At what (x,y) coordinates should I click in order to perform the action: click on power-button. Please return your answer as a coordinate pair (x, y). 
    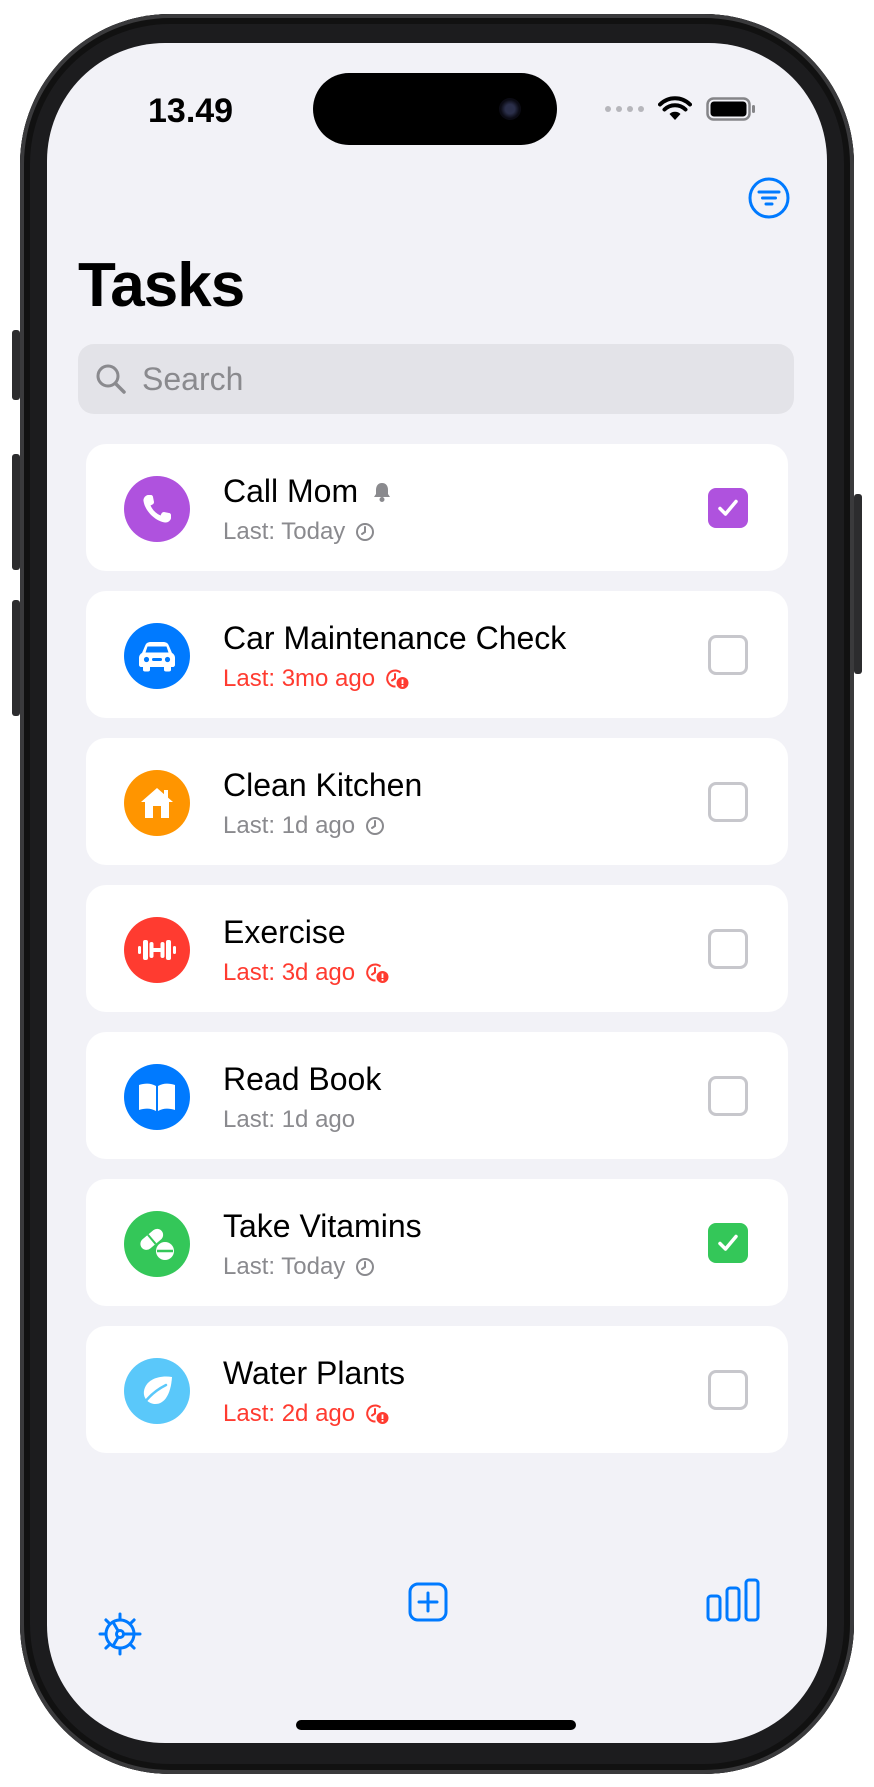
    Looking at the image, I should click on (858, 584).